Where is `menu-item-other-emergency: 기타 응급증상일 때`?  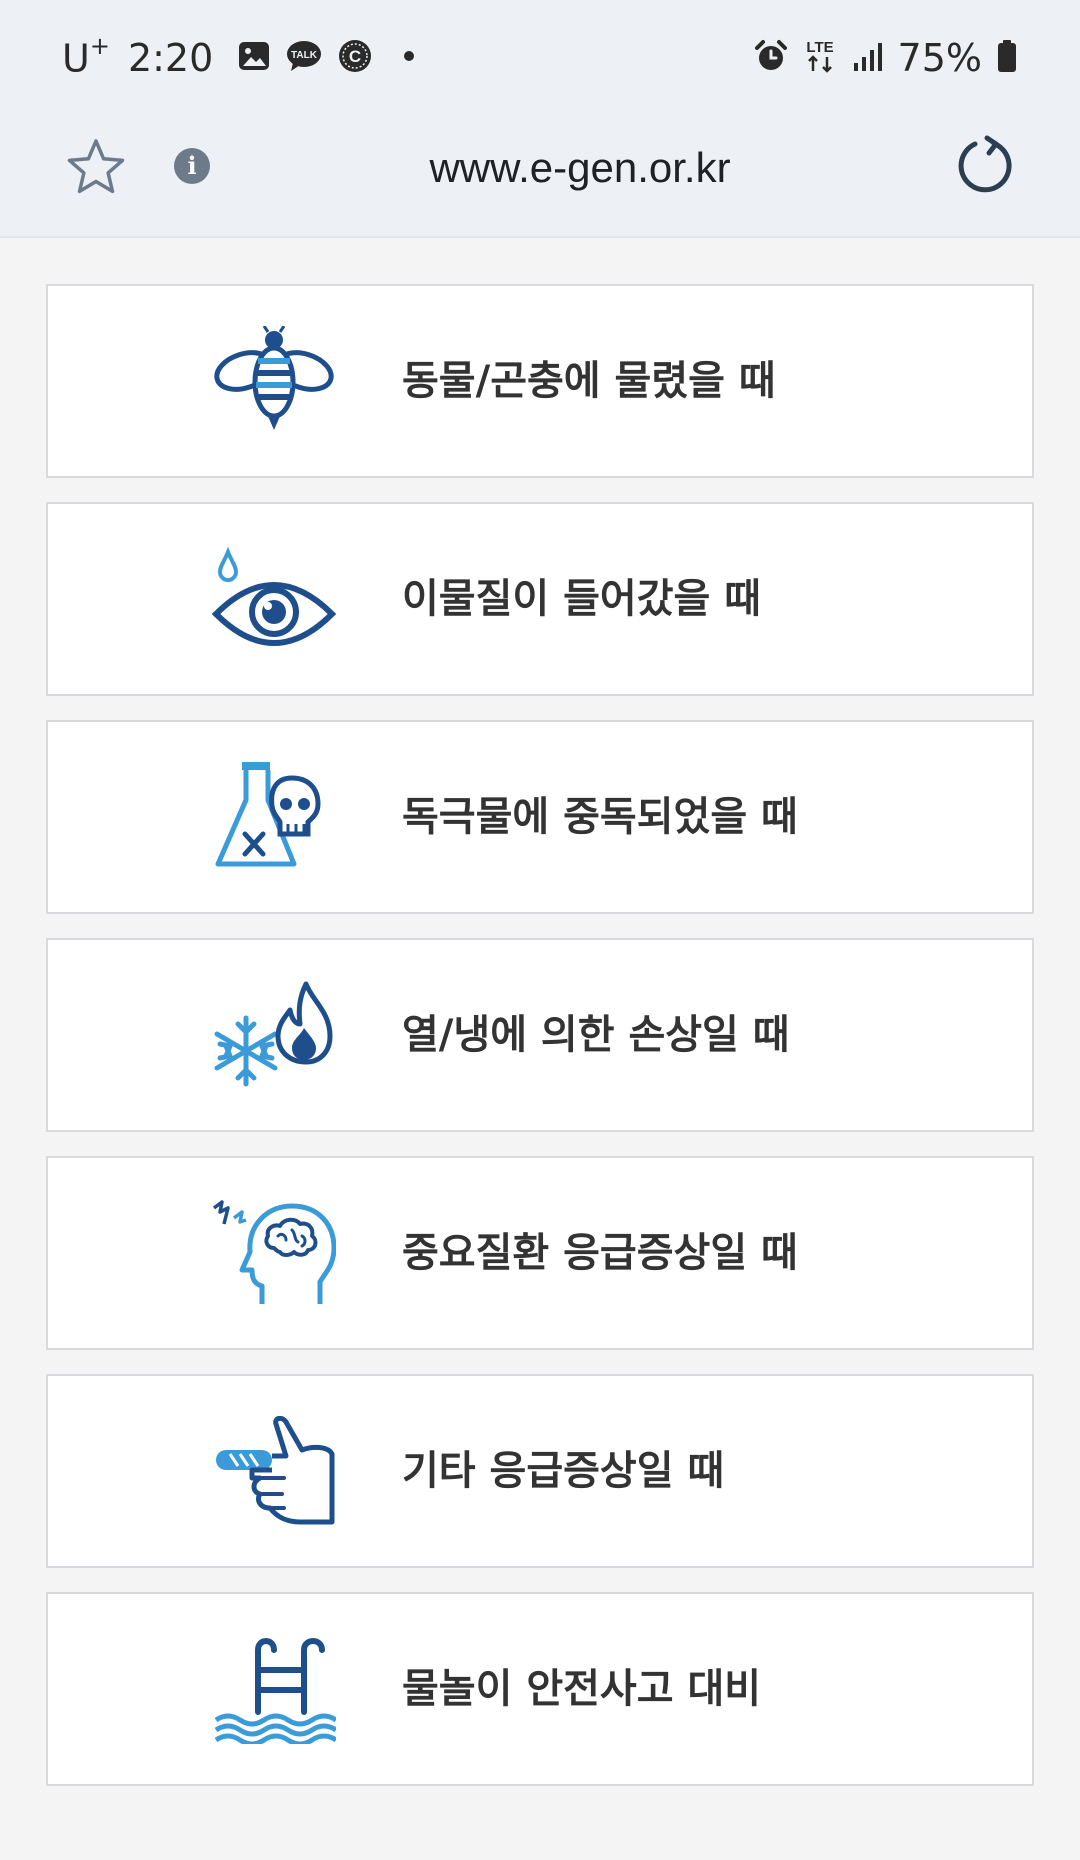 menu-item-other-emergency: 기타 응급증상일 때 is located at coordinates (540, 1471).